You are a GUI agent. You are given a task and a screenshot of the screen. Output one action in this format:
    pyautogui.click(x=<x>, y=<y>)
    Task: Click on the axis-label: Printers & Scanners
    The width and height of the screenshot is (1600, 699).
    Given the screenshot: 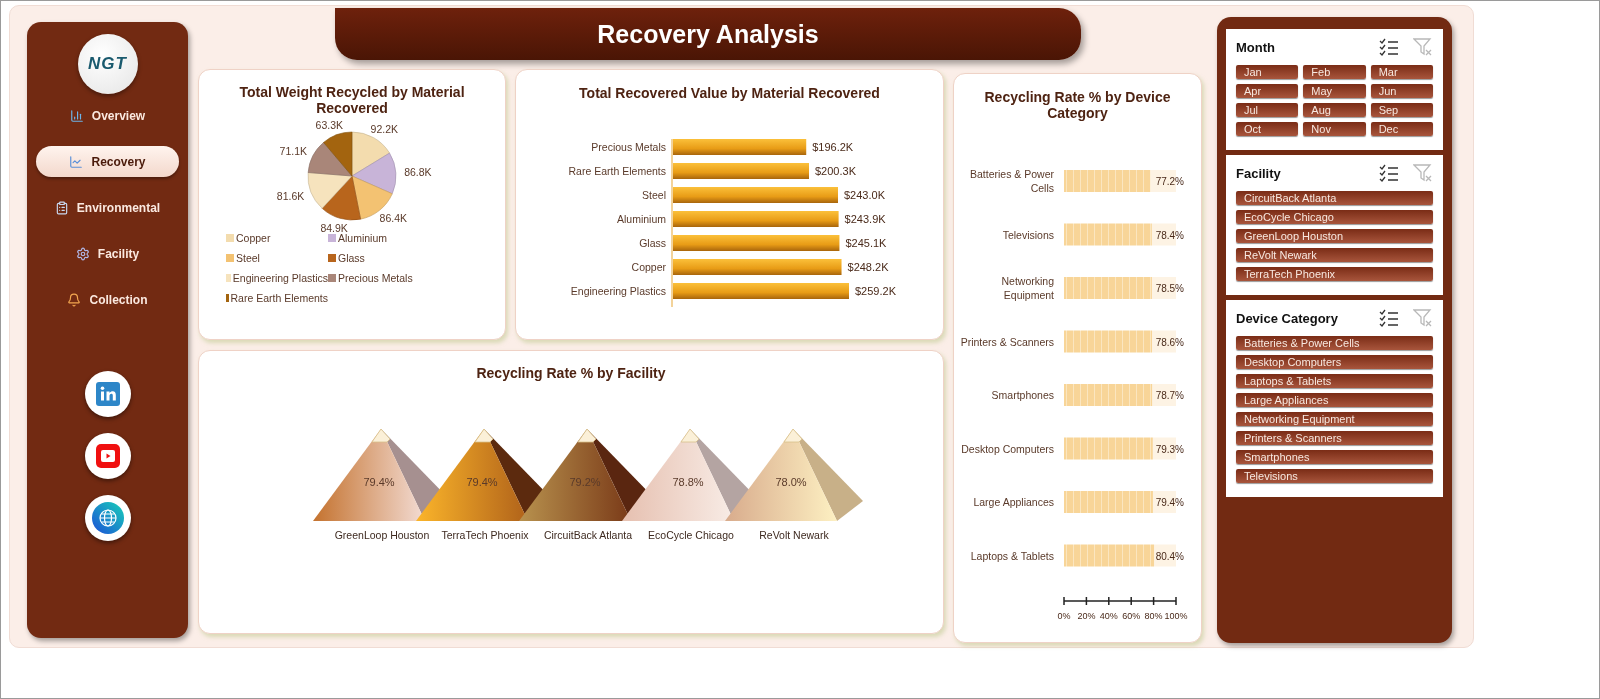 What is the action you would take?
    pyautogui.click(x=1007, y=341)
    